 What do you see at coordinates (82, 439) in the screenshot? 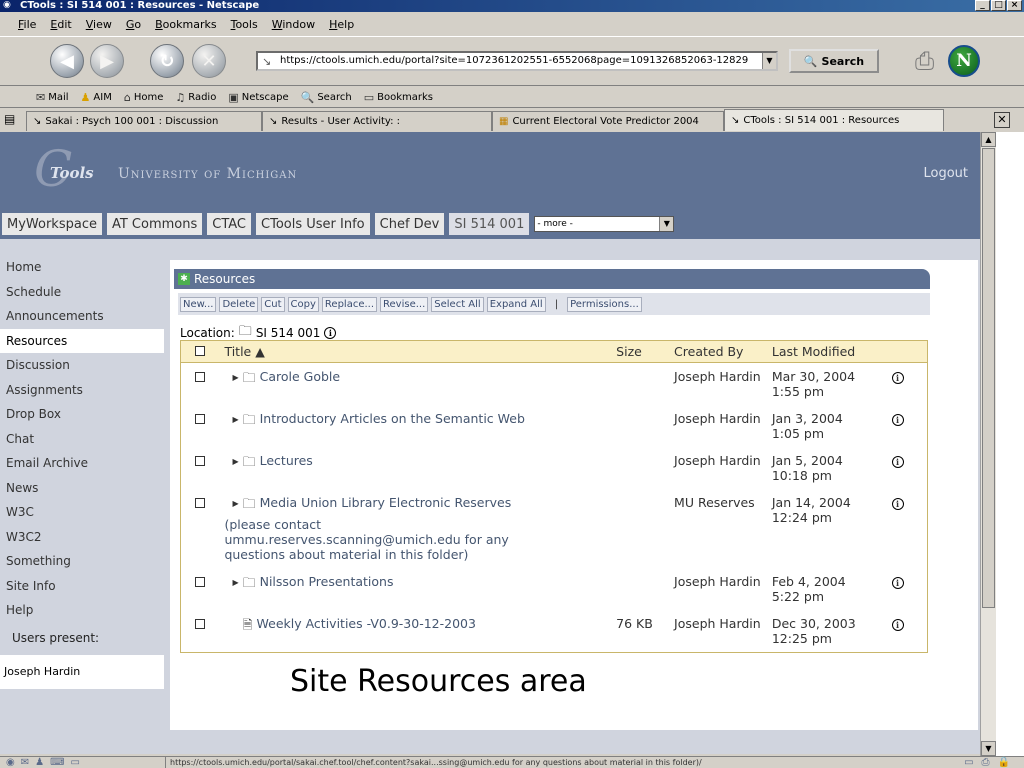
I see `nav-item-chat: Chat` at bounding box center [82, 439].